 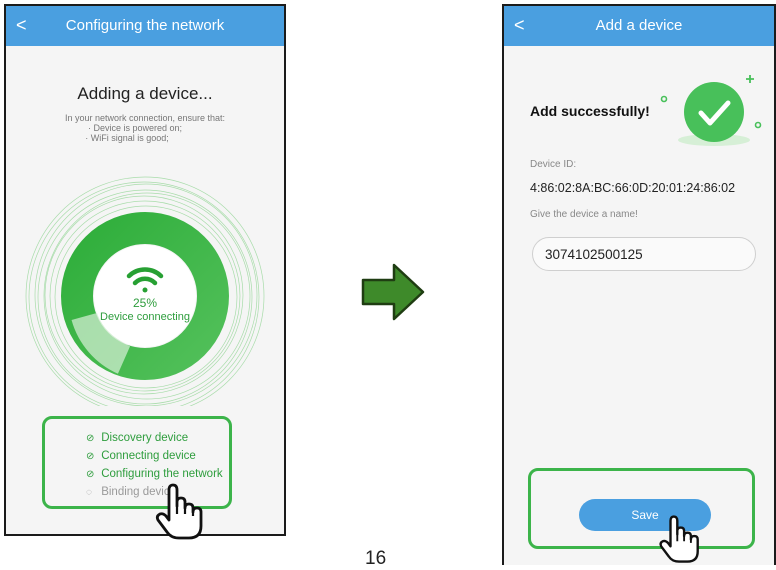 What do you see at coordinates (145, 118) in the screenshot?
I see `instruction-line: In your network connection, ensure that:` at bounding box center [145, 118].